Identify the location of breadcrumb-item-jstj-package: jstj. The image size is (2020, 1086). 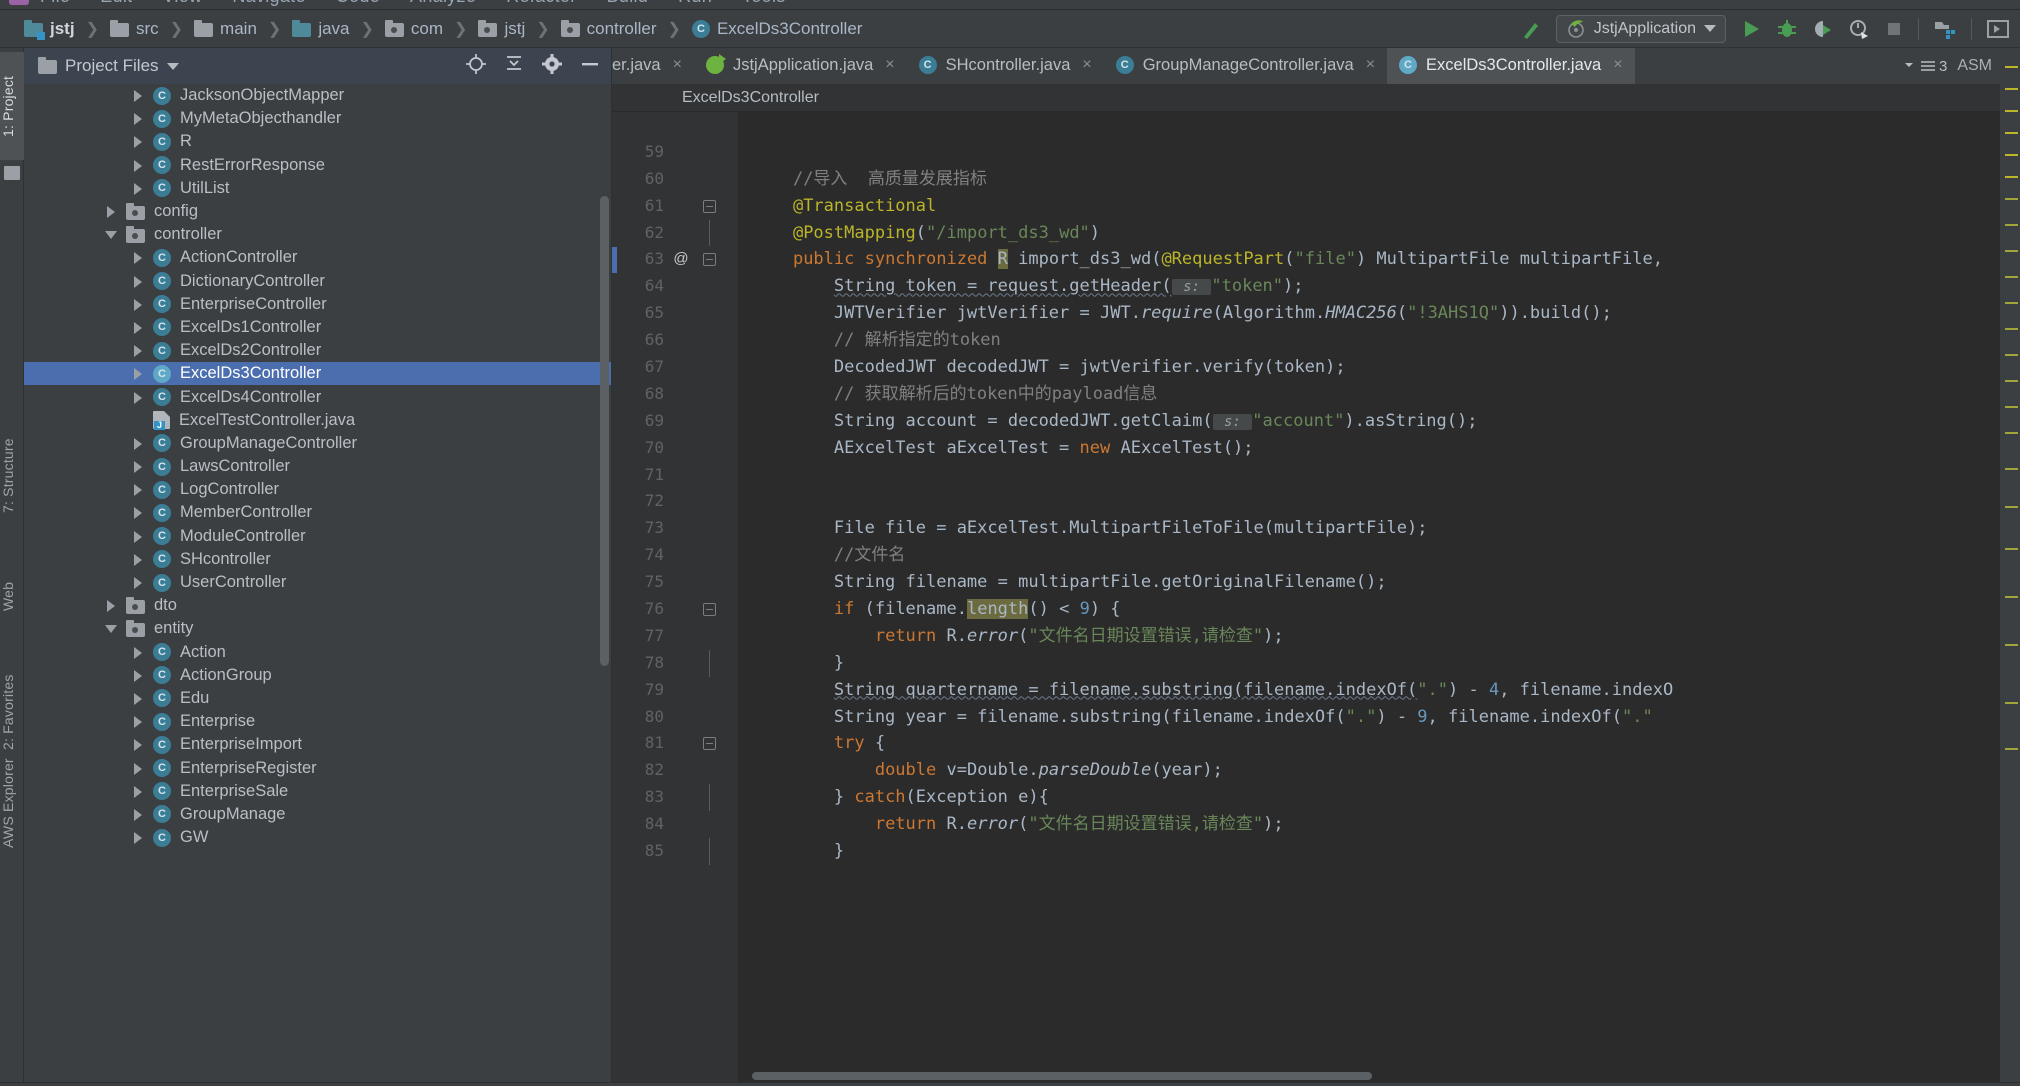
(501, 29).